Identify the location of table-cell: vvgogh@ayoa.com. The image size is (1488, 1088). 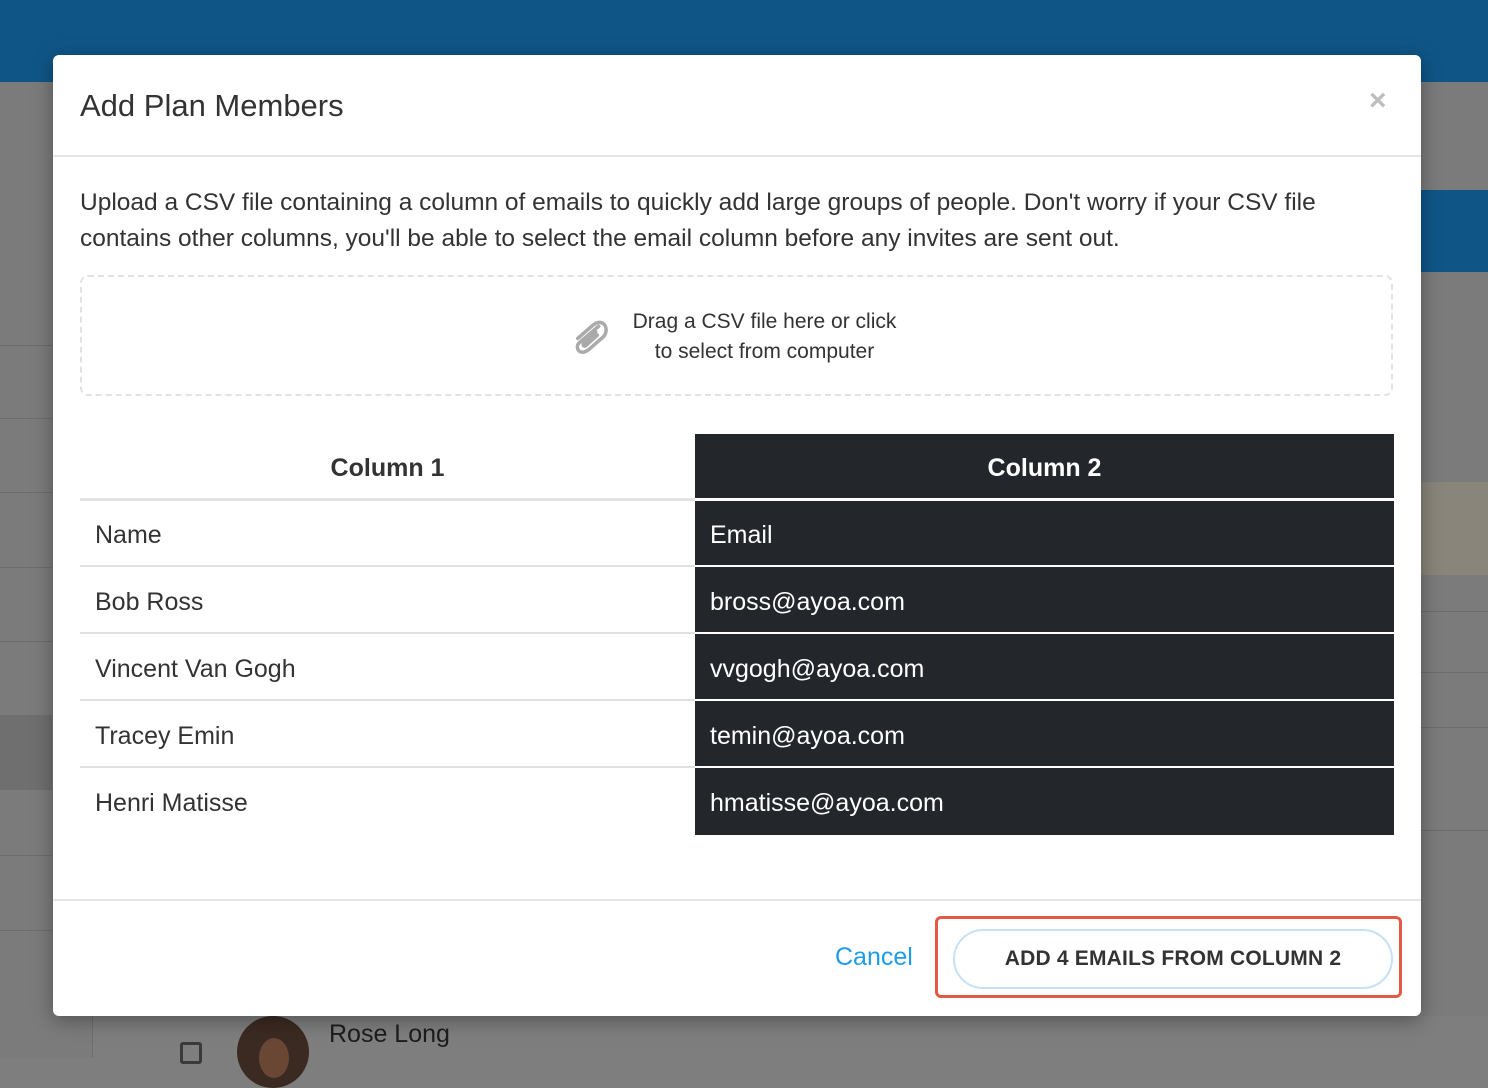
(1044, 668).